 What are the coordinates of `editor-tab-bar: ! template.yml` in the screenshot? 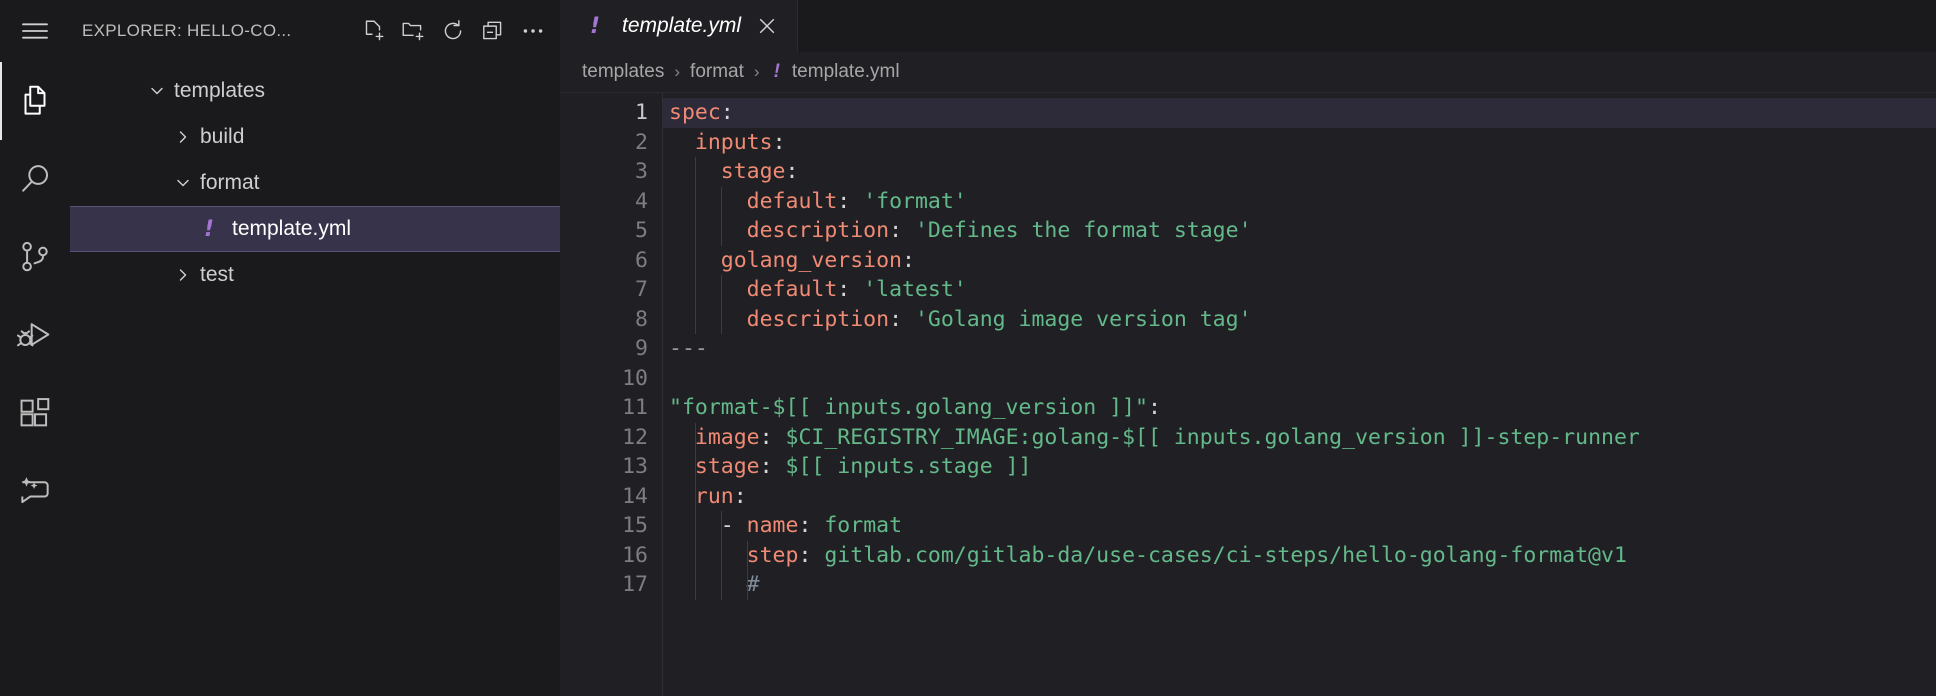 It's located at (1248, 26).